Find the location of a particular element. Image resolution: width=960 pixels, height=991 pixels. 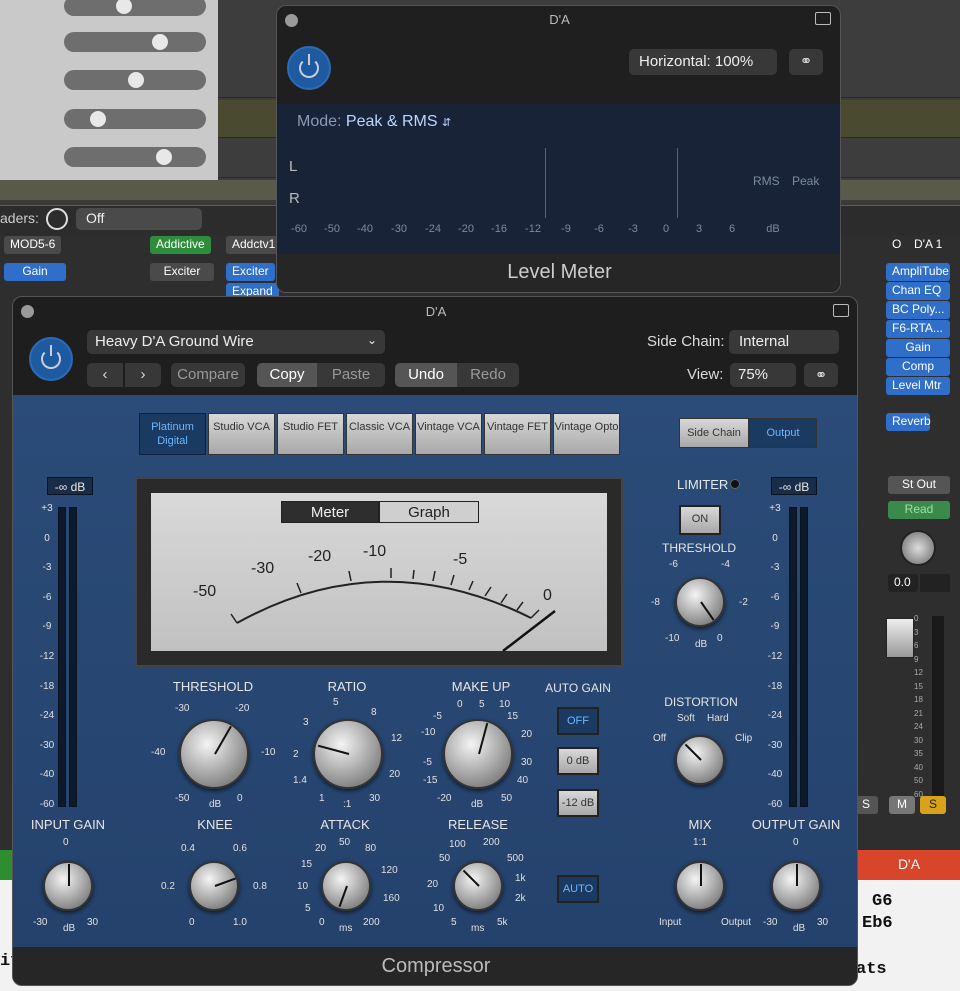

threshold-knob is located at coordinates (214, 754).